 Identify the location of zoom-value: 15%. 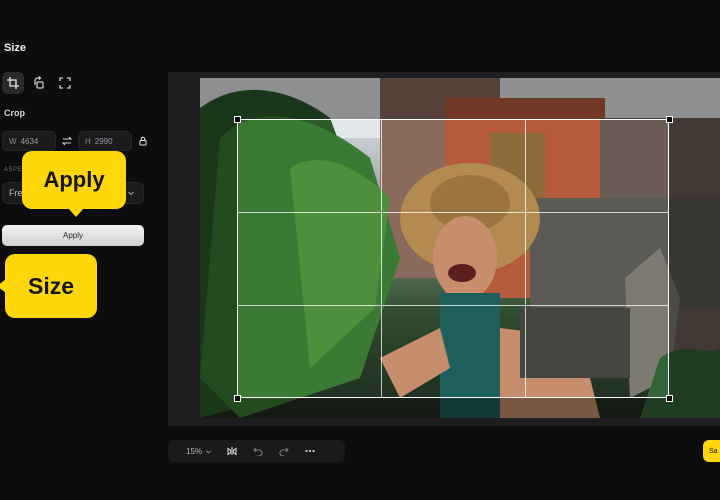
(194, 451).